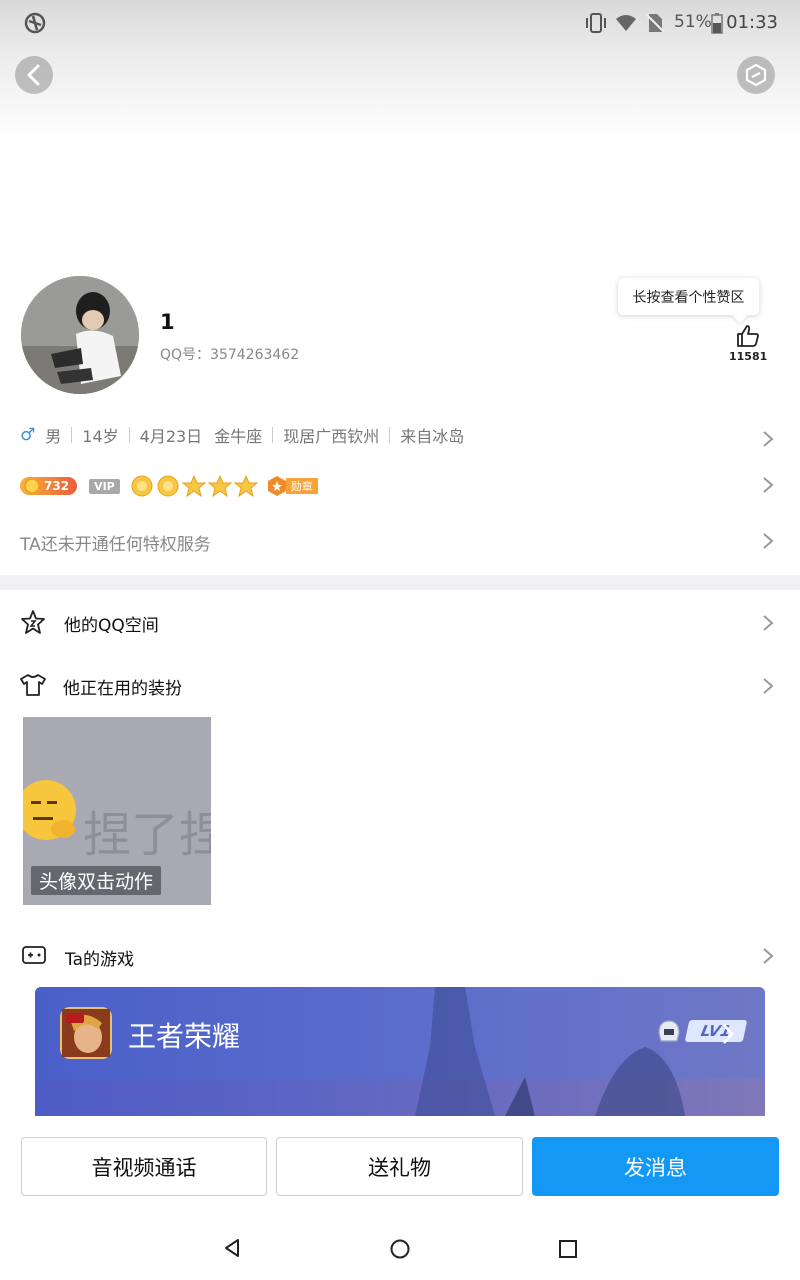 The image size is (800, 1280). I want to click on gender-icon: ♂, so click(28, 435).